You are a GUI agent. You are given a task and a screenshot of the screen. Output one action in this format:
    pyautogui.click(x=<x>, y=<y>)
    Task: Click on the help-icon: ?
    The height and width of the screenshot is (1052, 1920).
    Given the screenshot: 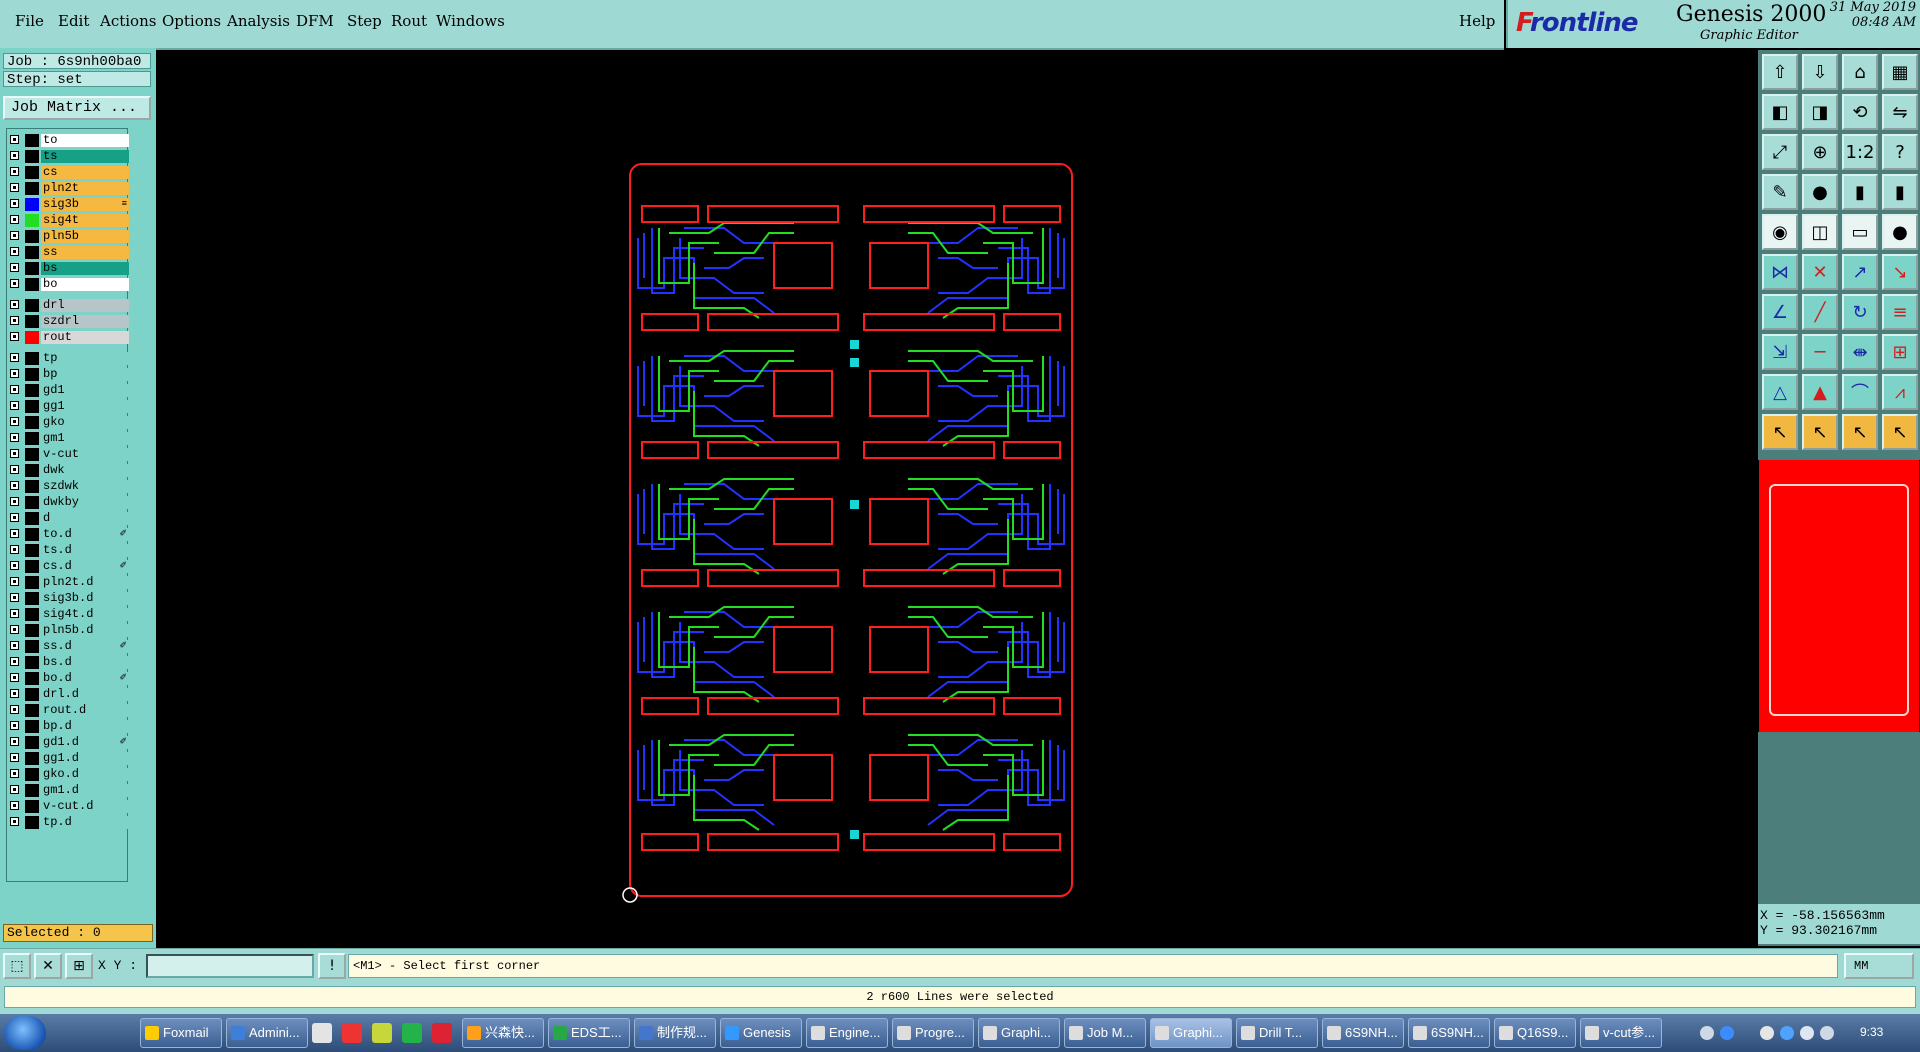 What is the action you would take?
    pyautogui.click(x=1900, y=152)
    